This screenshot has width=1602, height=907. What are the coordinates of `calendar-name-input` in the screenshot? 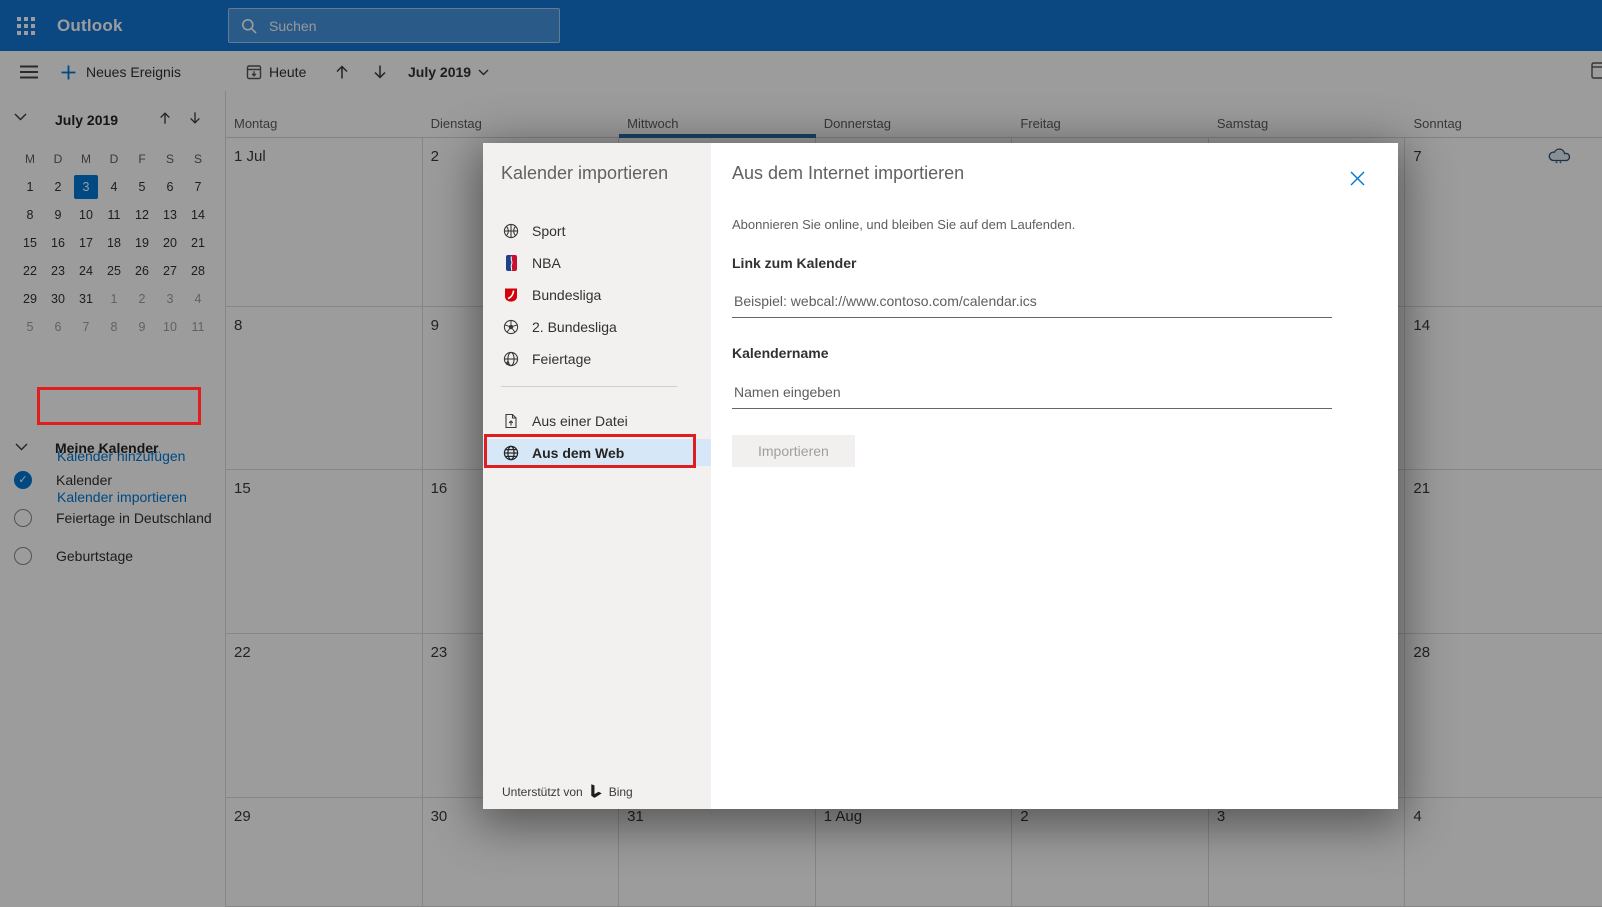 It's located at (1032, 394).